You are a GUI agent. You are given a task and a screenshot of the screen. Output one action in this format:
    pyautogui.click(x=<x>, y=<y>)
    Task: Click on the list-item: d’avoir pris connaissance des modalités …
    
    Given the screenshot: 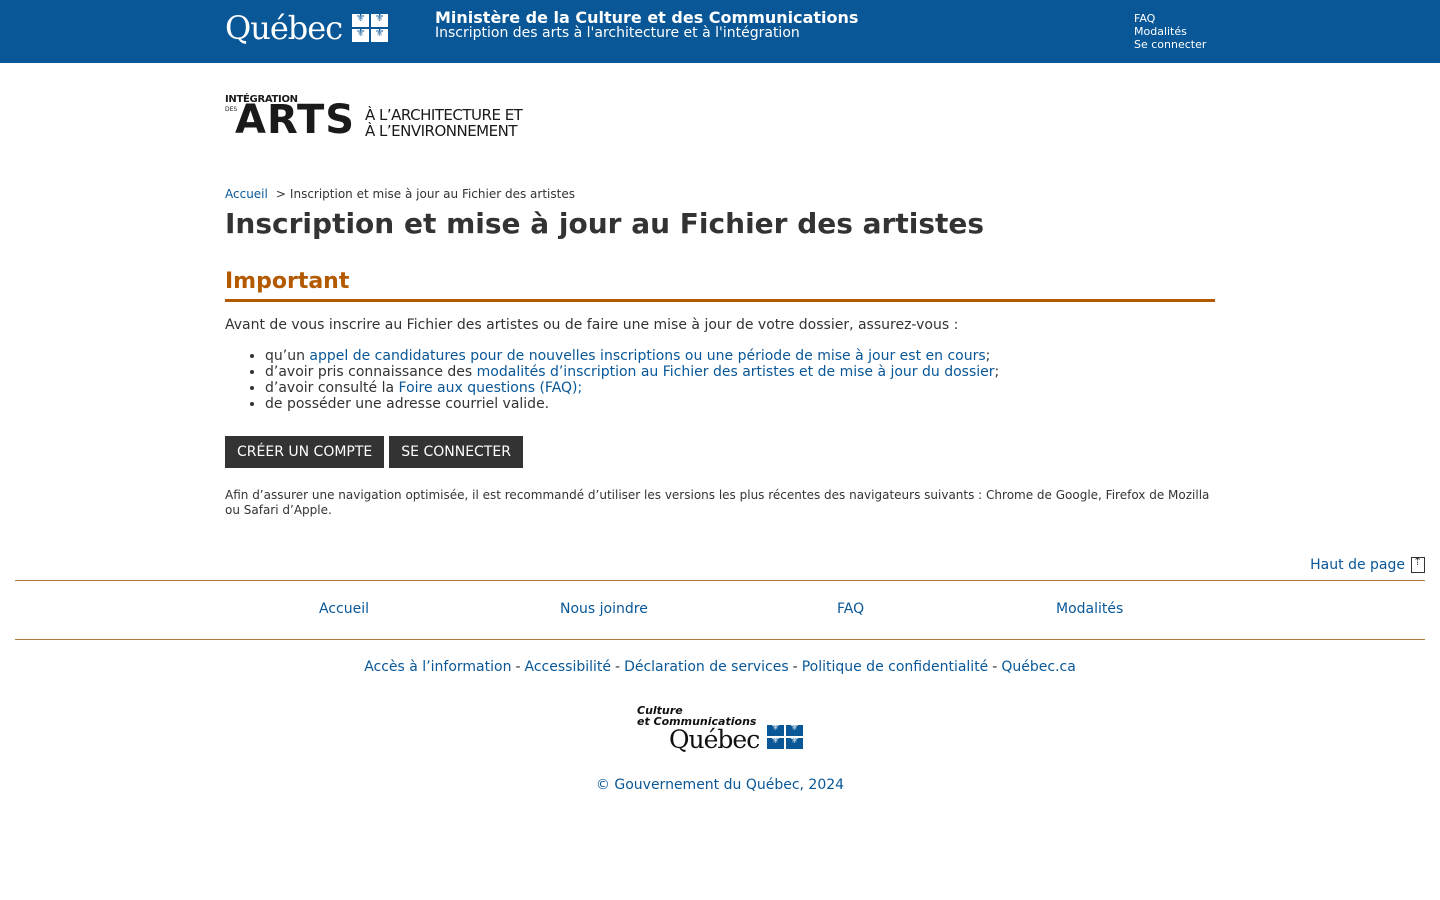 What is the action you would take?
    pyautogui.click(x=740, y=372)
    